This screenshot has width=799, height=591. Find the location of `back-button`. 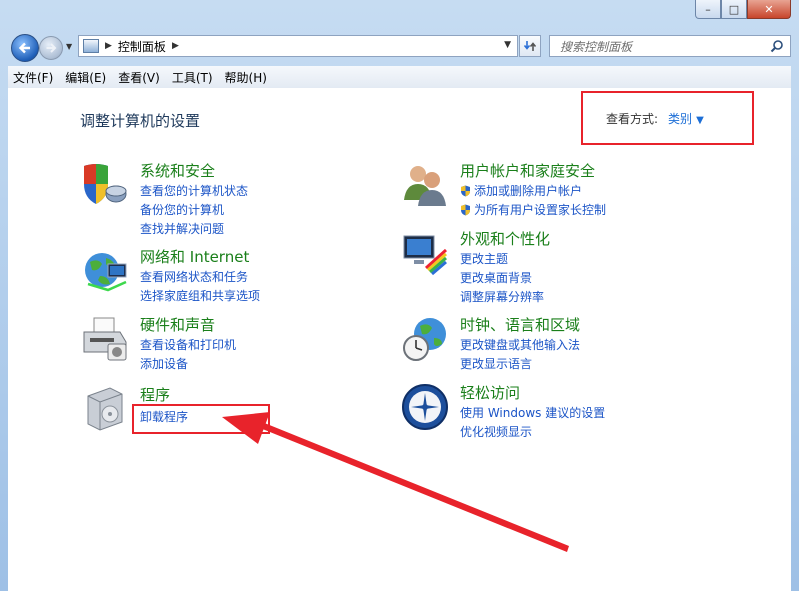

back-button is located at coordinates (25, 48).